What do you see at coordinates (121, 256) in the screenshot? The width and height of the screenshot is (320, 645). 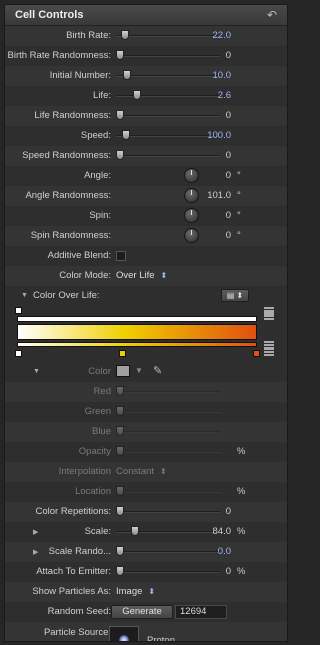 I see `additive-blend-checkbox` at bounding box center [121, 256].